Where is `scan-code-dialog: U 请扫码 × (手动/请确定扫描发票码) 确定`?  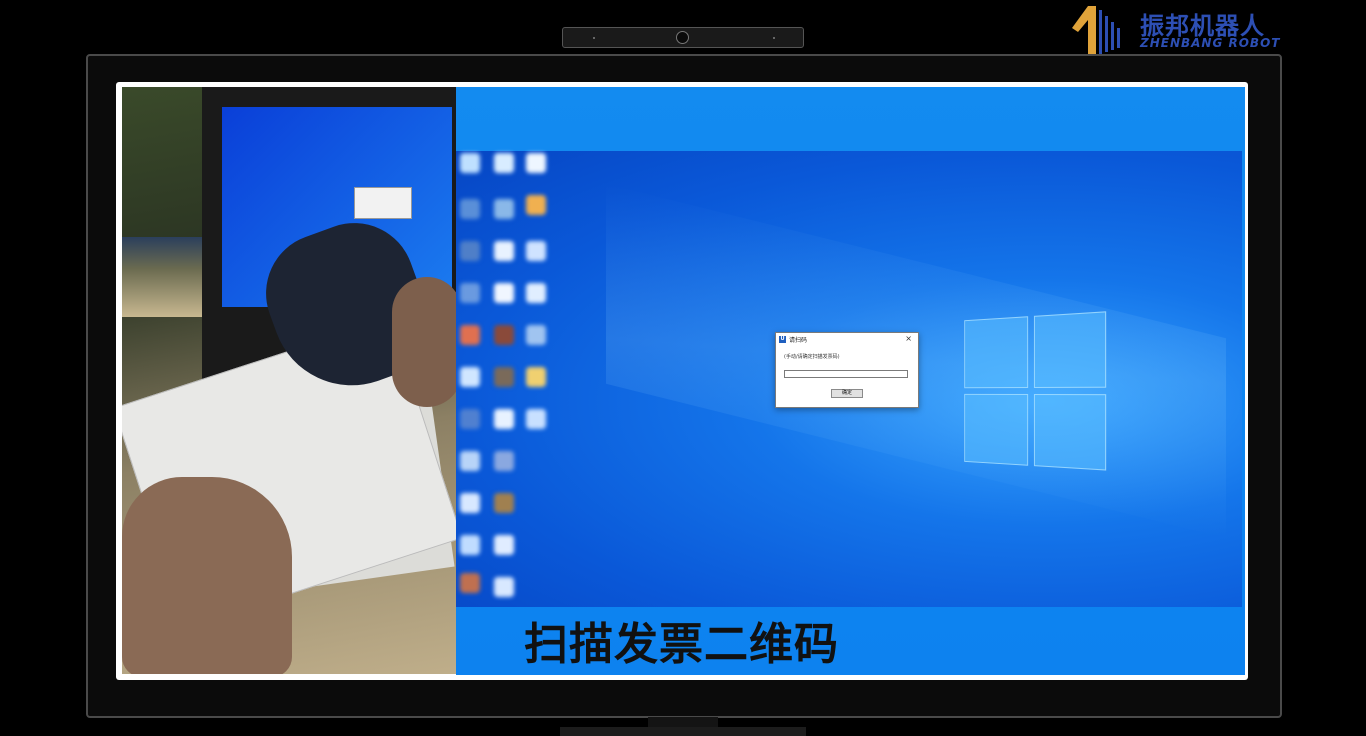
scan-code-dialog: U 请扫码 × (手动/请确定扫描发票码) 确定 is located at coordinates (847, 370).